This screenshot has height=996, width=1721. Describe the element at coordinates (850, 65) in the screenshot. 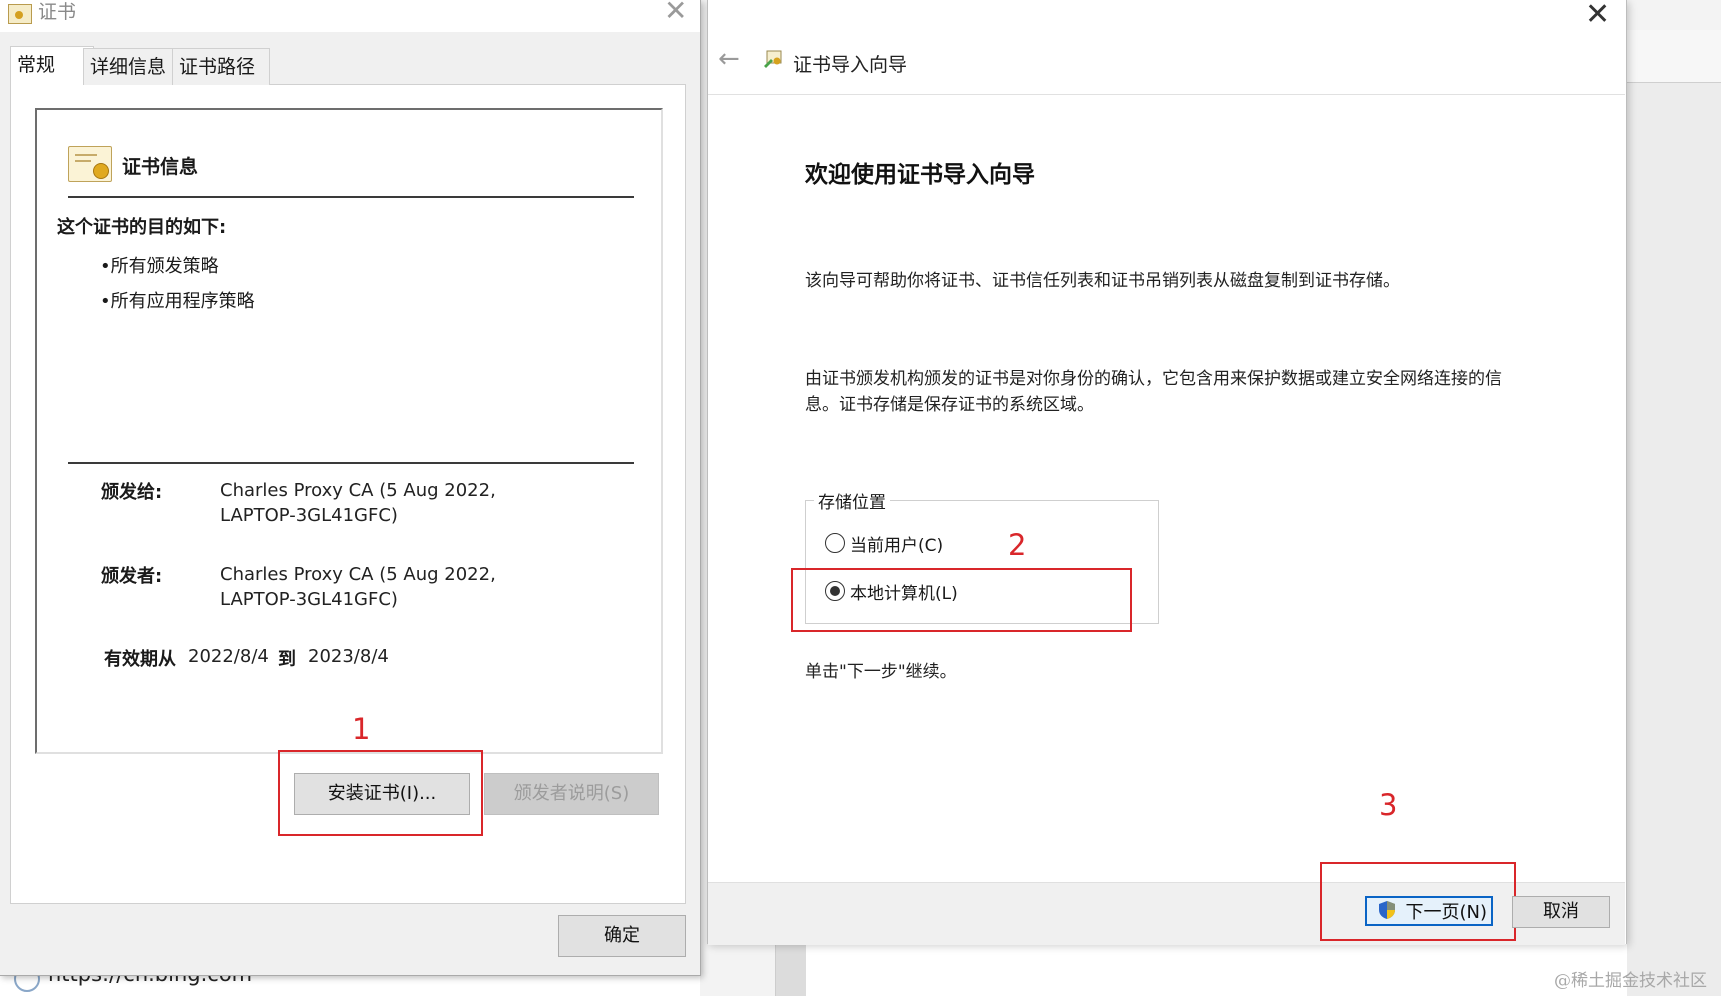

I see `wizard-header-title: 证书导入向导` at that location.